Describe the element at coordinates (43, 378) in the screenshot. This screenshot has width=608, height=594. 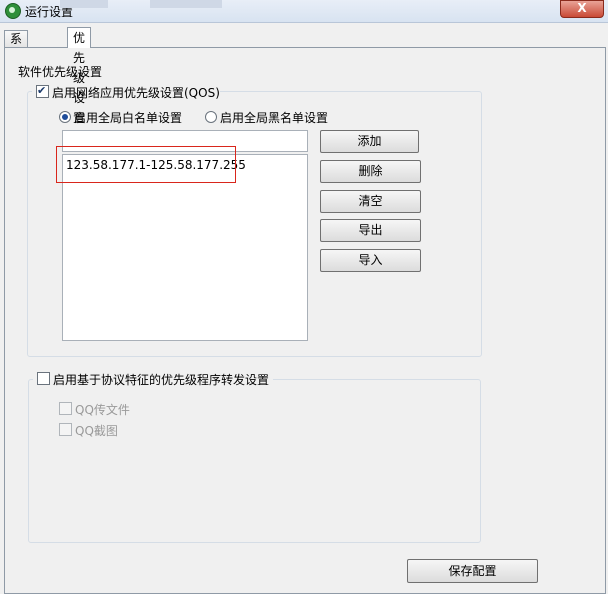
I see `protocol-enable-checkbox` at that location.